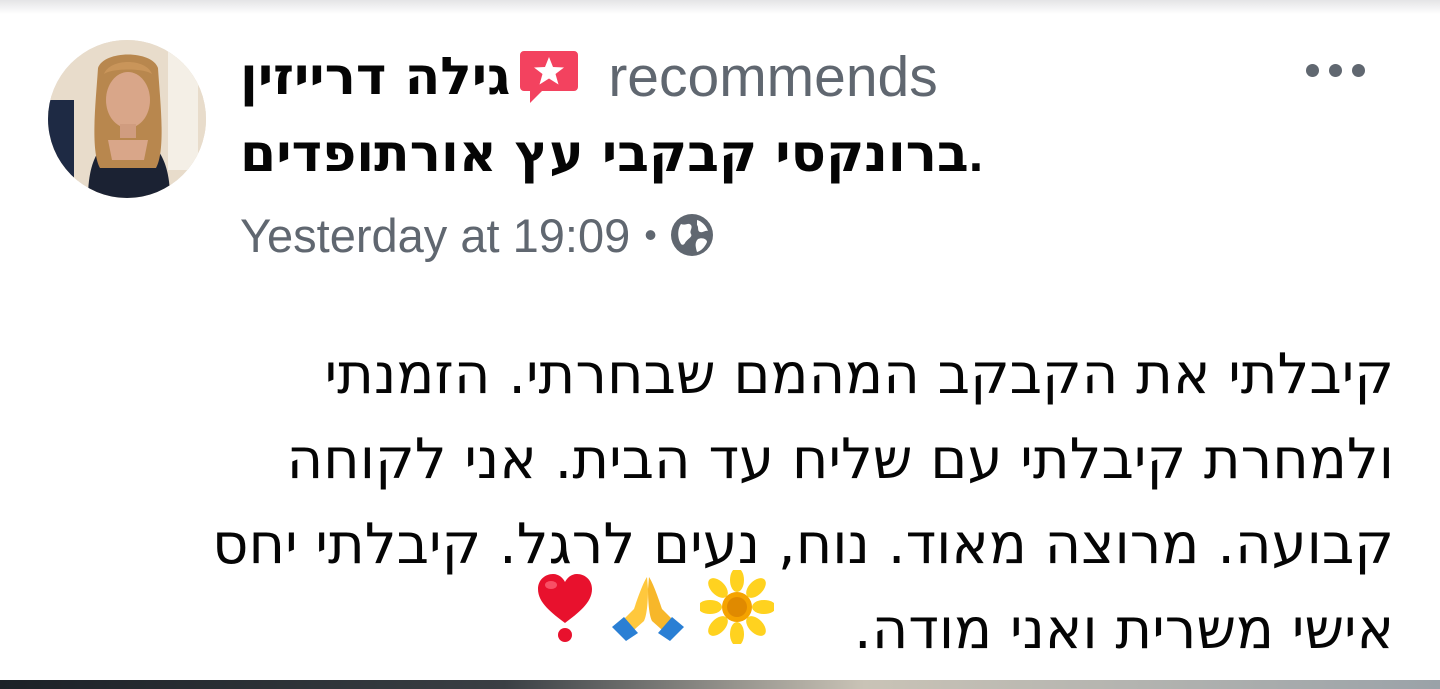 The height and width of the screenshot is (689, 1440). I want to click on author-avatar, so click(127, 119).